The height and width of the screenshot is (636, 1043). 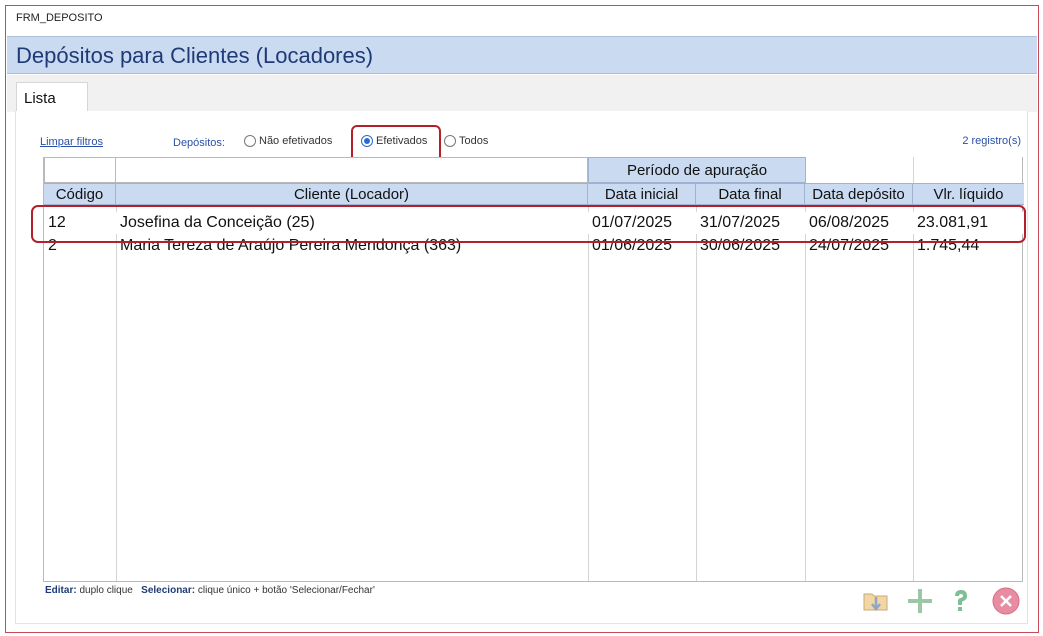 I want to click on add-icon, so click(x=920, y=601).